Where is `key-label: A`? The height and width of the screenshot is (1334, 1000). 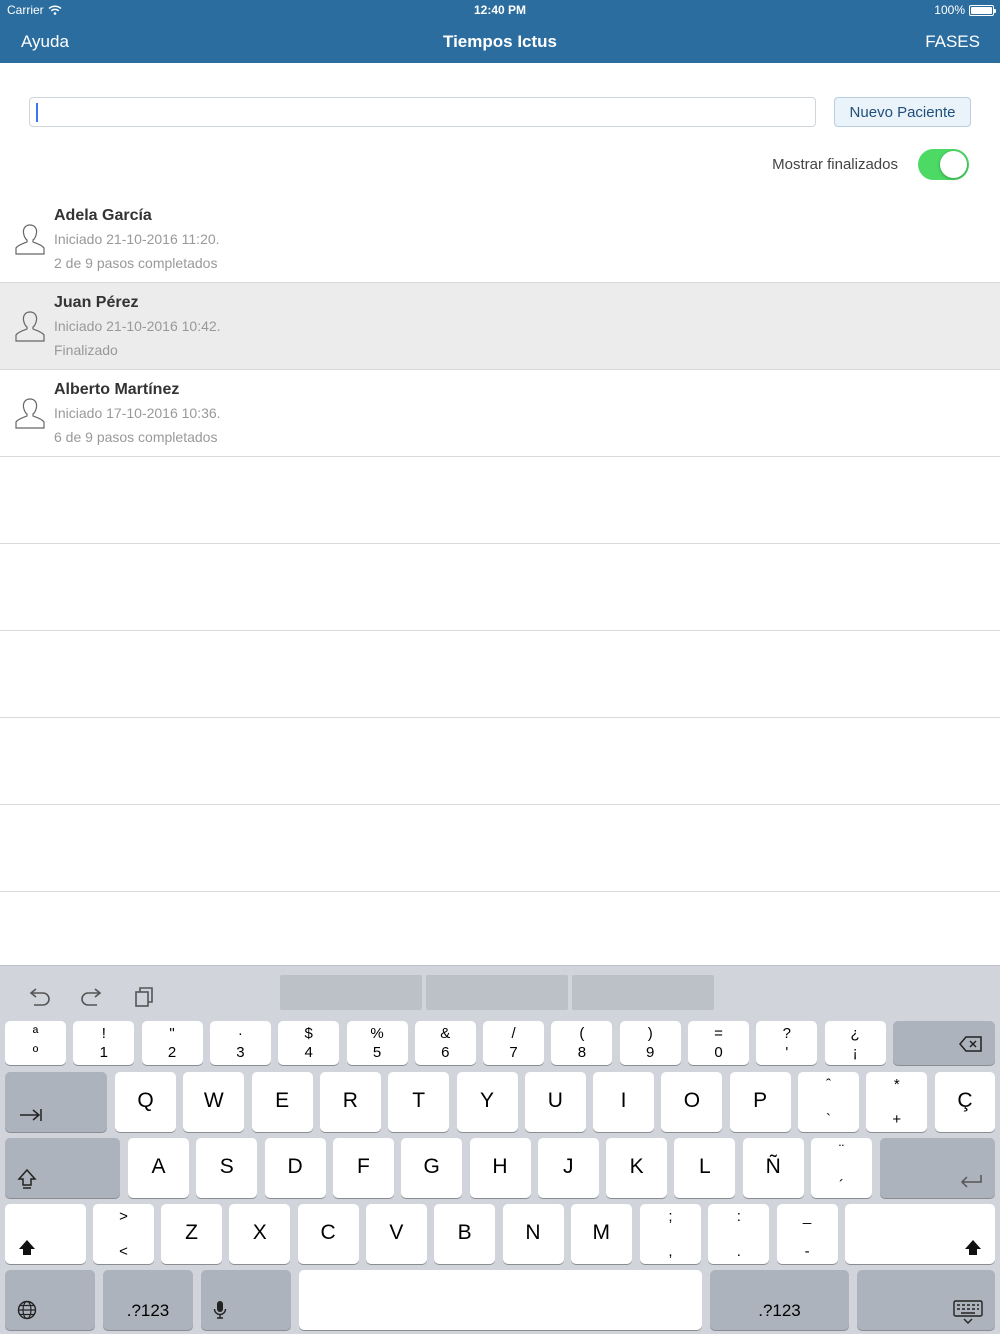
key-label: A is located at coordinates (158, 1166).